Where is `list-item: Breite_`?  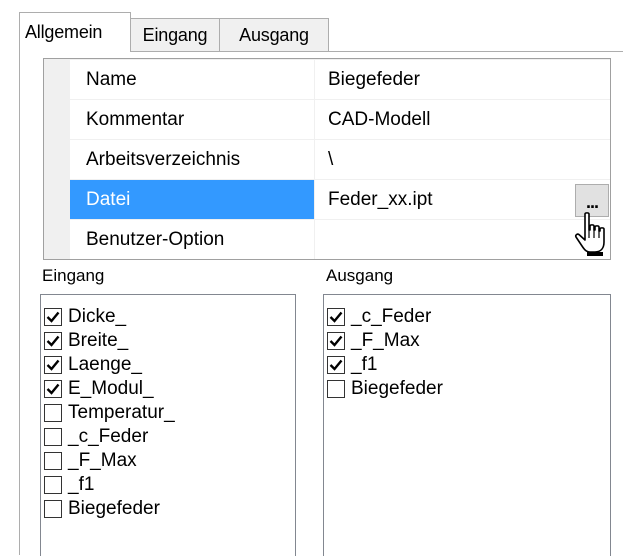 list-item: Breite_ is located at coordinates (86, 341).